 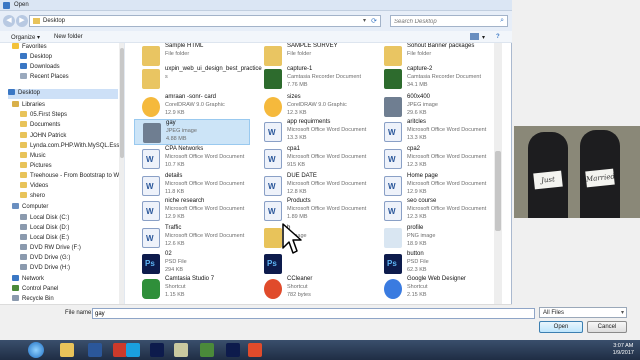 What do you see at coordinates (498, 191) in the screenshot?
I see `file-list-scroll-thumb` at bounding box center [498, 191].